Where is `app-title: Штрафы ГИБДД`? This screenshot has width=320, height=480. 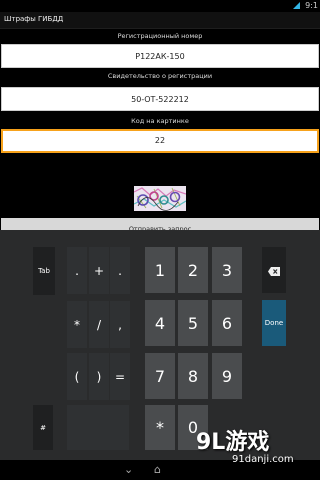
app-title: Штрафы ГИБДД is located at coordinates (34, 19).